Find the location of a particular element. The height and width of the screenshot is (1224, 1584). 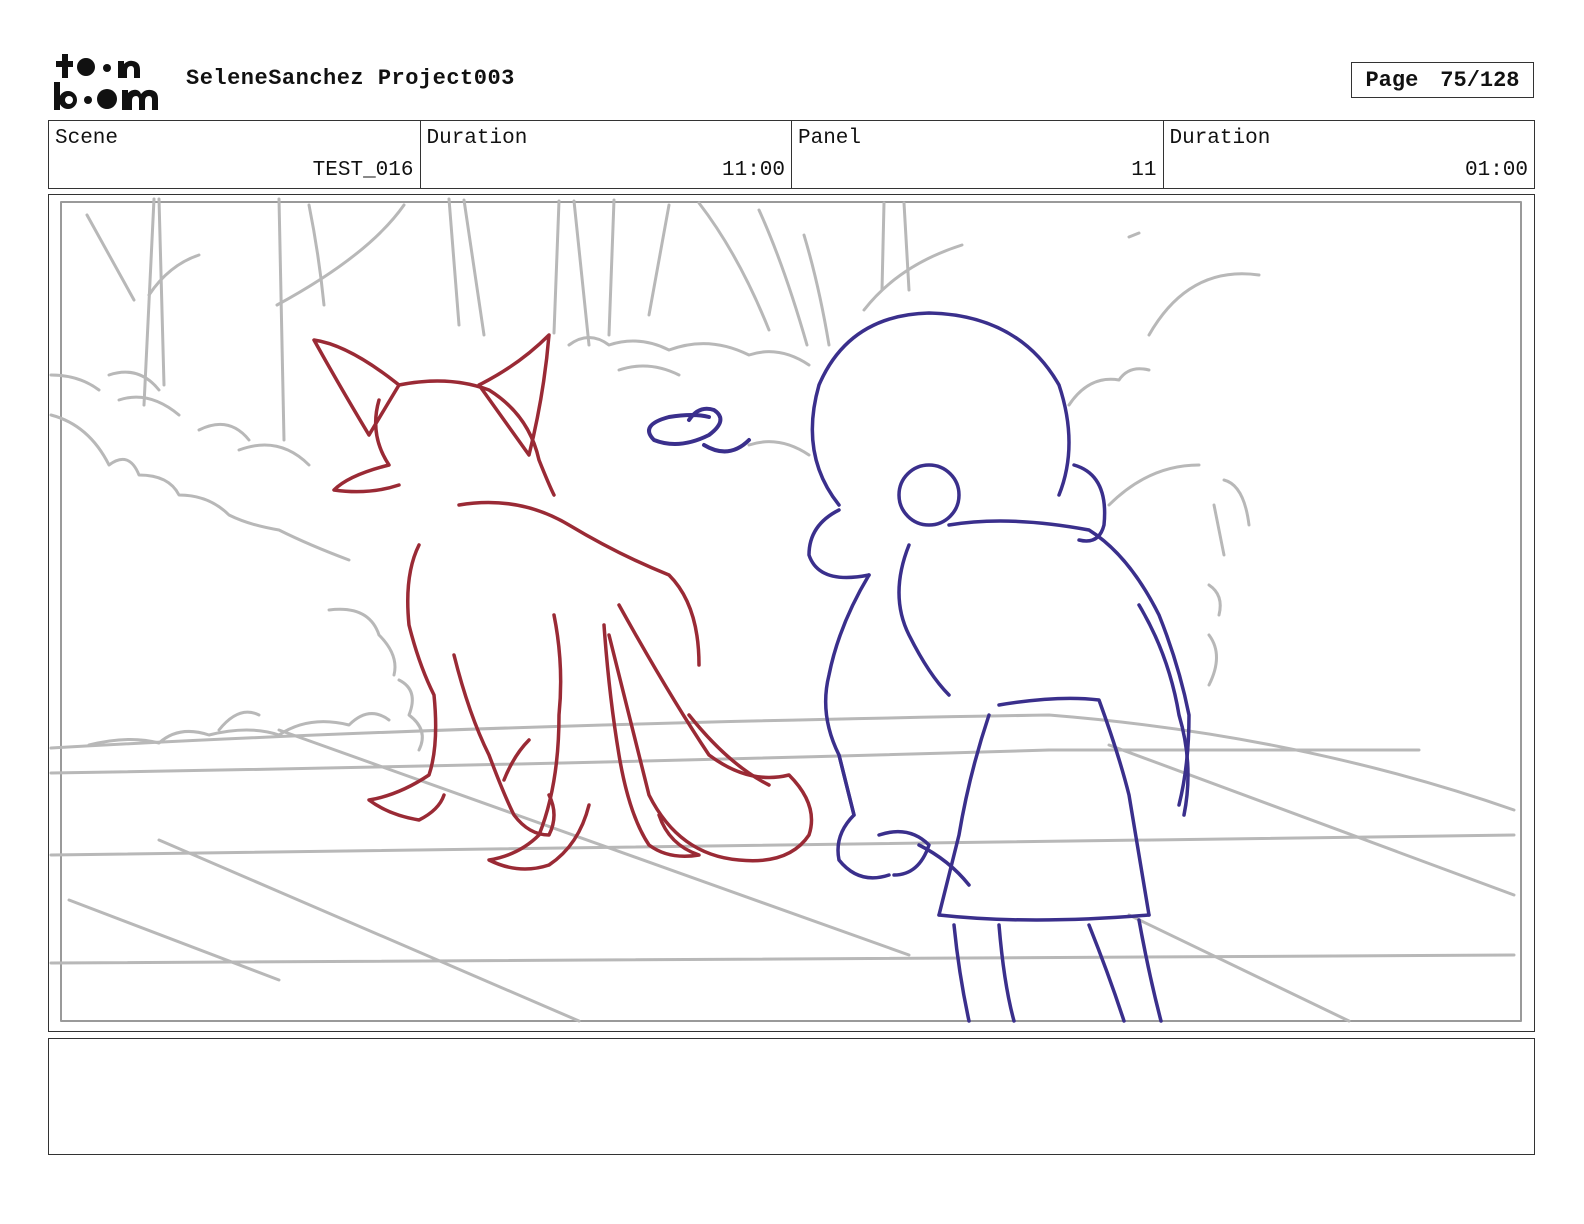

girl-sketch is located at coordinates (999, 667).